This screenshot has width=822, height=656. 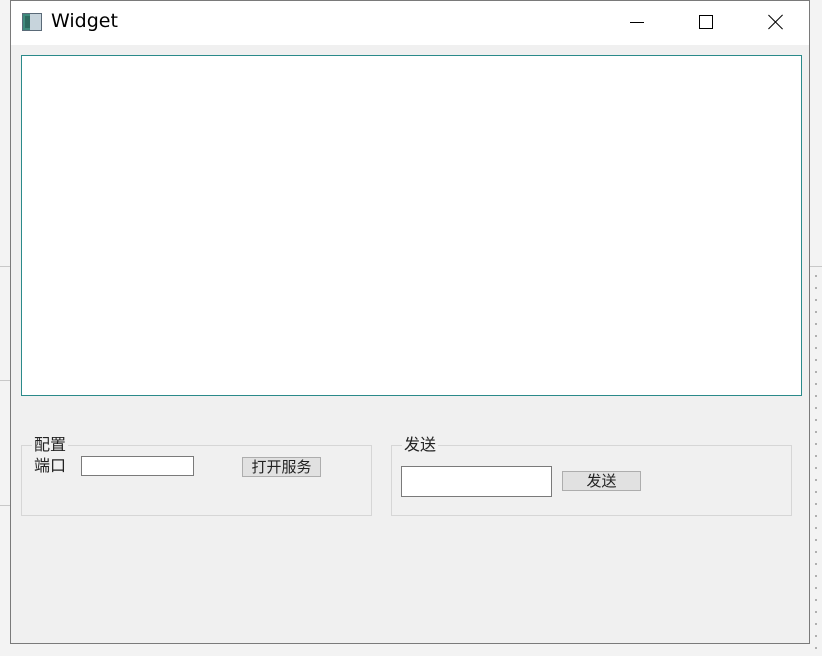 What do you see at coordinates (196, 475) in the screenshot?
I see `config-groupbox: 配置 端口 打开服务` at bounding box center [196, 475].